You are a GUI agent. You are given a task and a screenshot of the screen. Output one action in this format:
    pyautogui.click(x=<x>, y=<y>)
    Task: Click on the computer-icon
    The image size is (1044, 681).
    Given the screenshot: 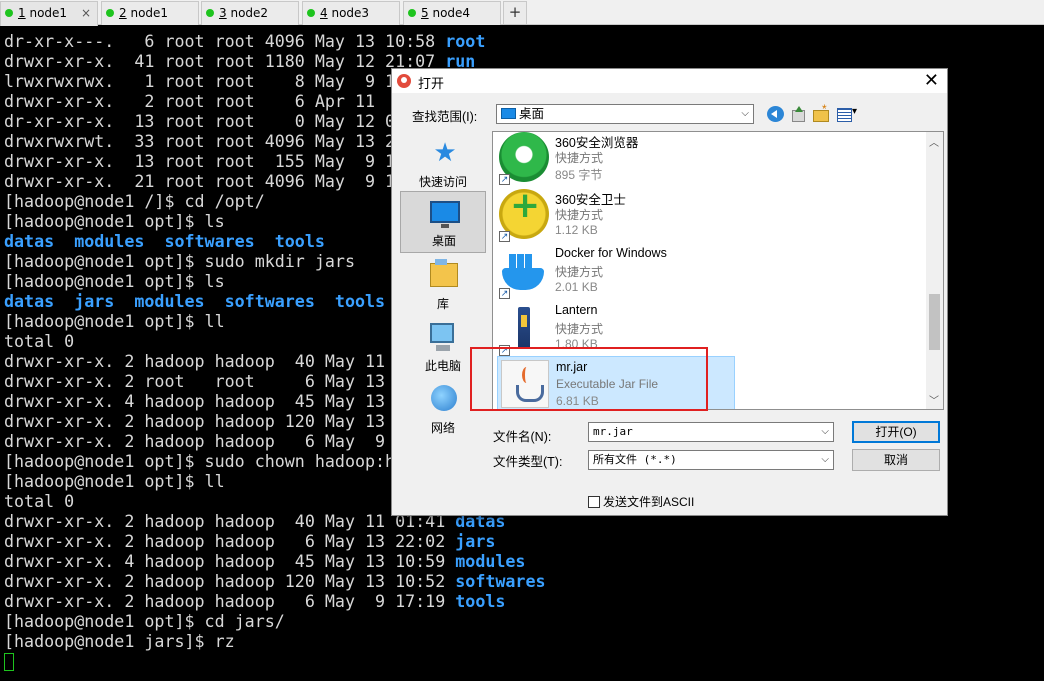 What is the action you would take?
    pyautogui.click(x=442, y=337)
    